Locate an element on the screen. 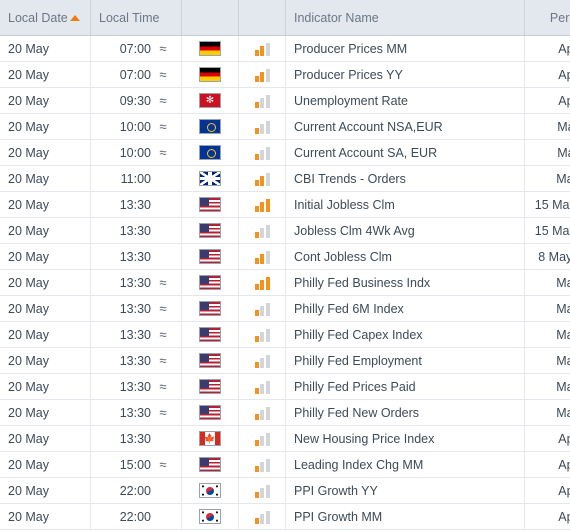 This screenshot has width=570, height=530. column-header-period: Period is located at coordinates (547, 18).